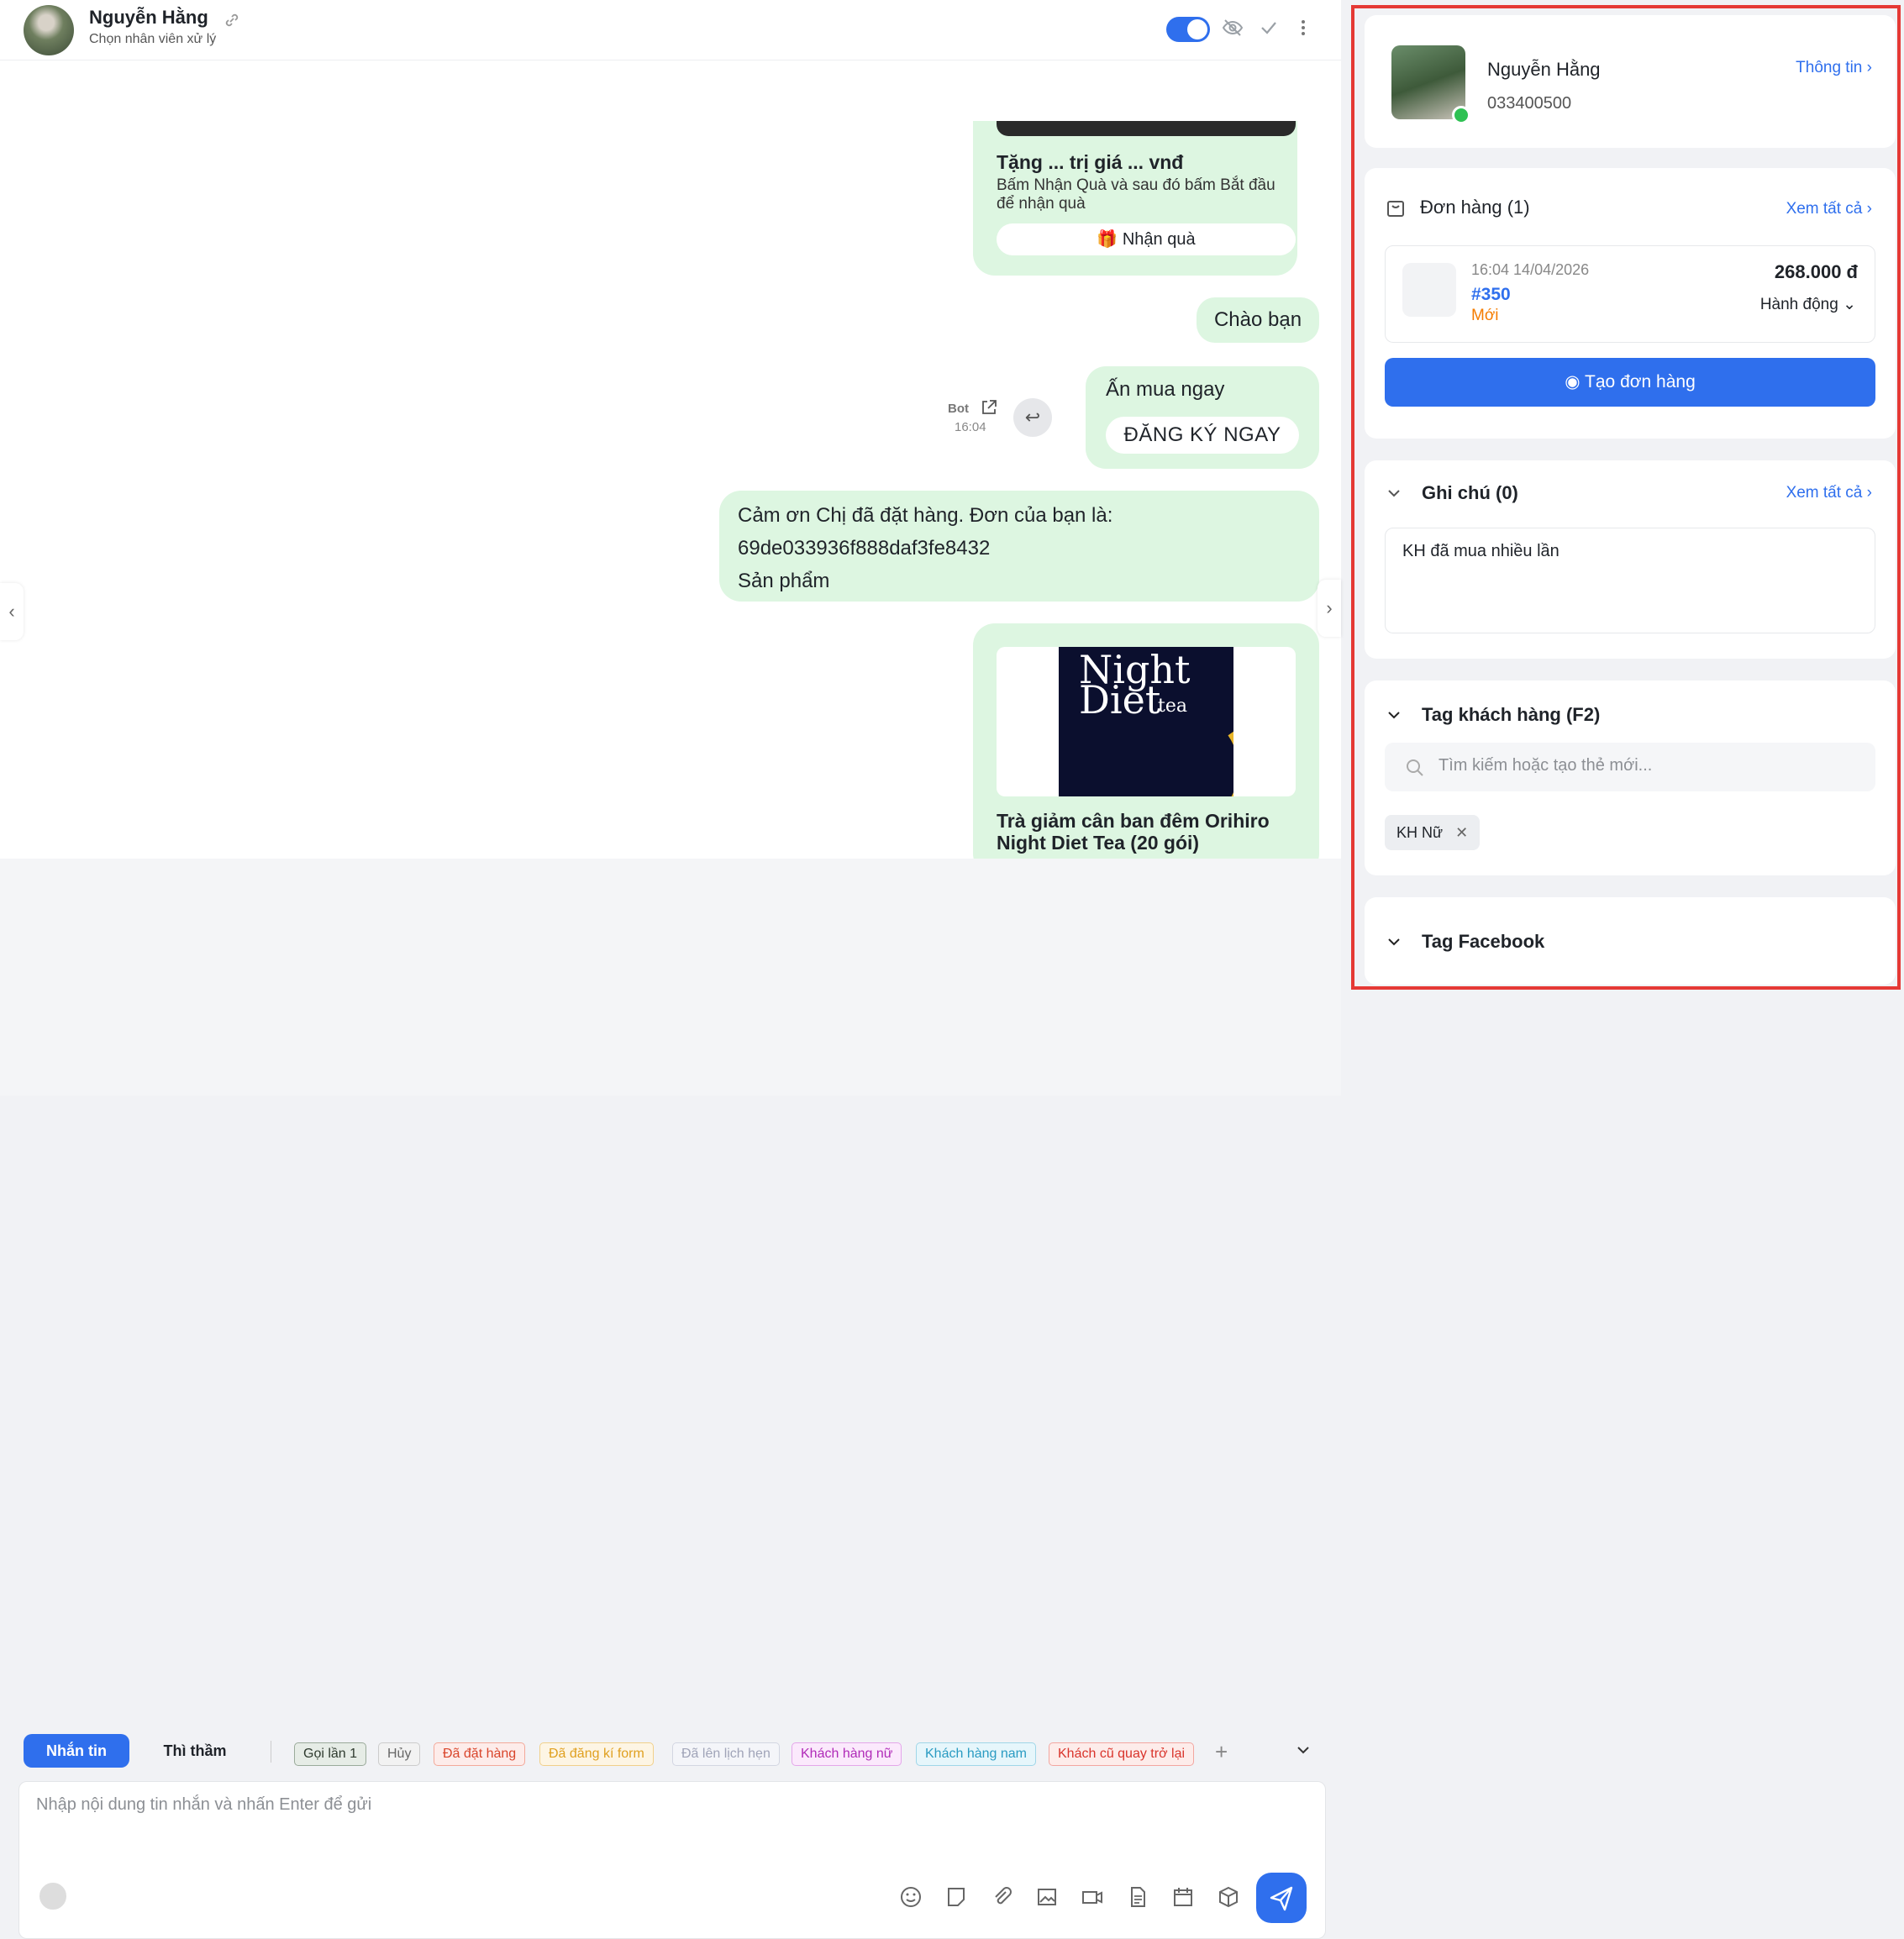  I want to click on avatar, so click(49, 30).